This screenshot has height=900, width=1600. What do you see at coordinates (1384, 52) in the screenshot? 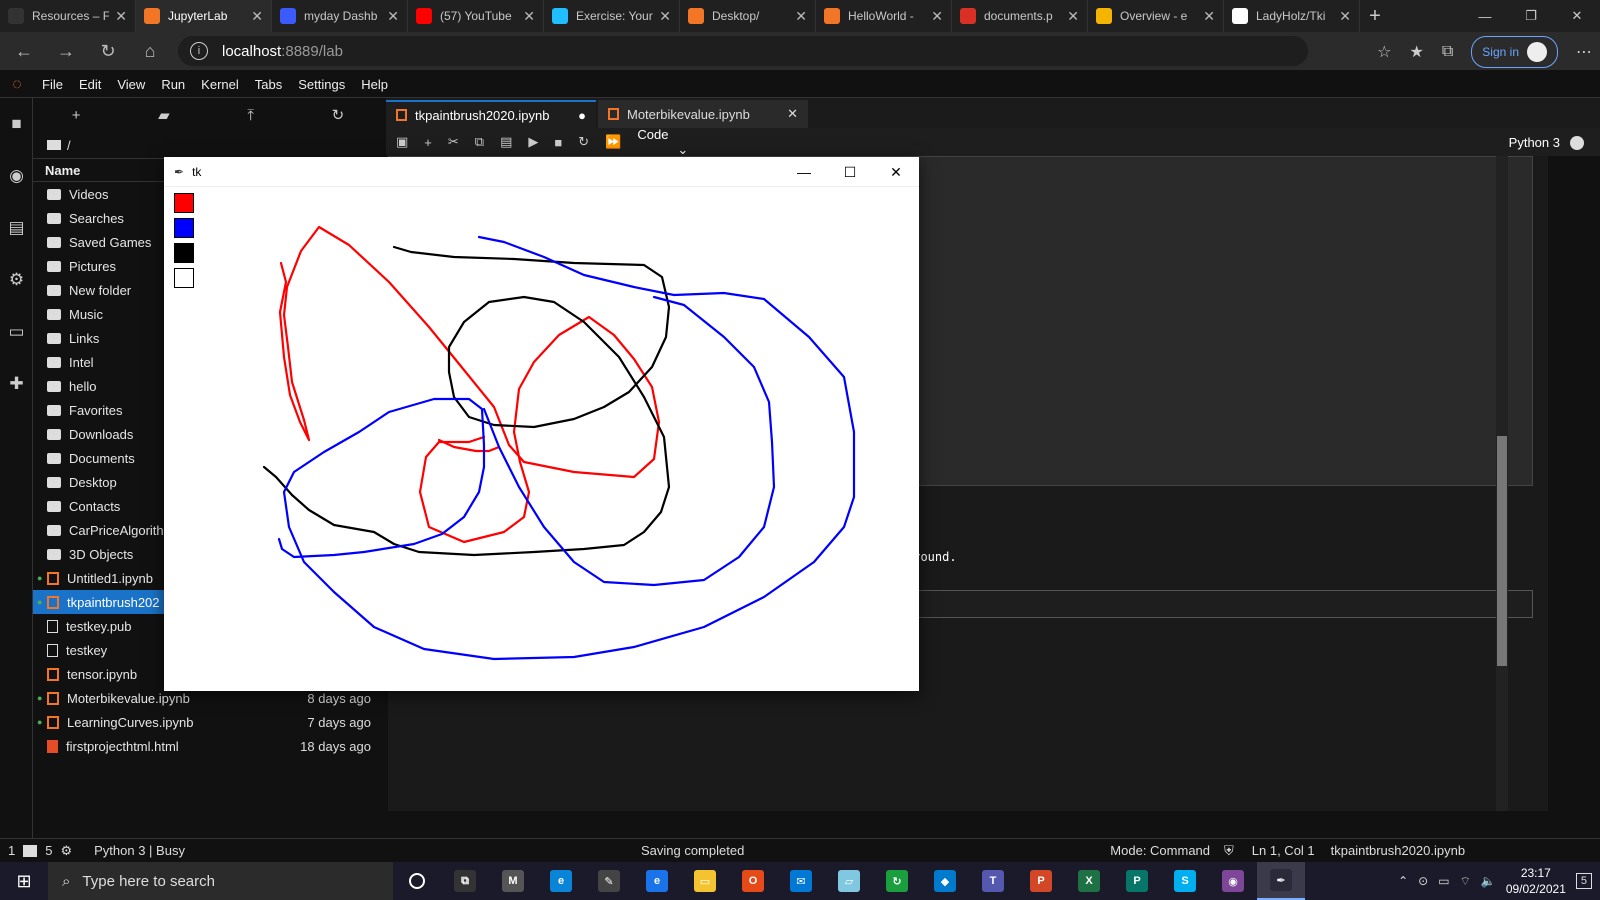
I see `add-favorite-icon: ☆` at bounding box center [1384, 52].